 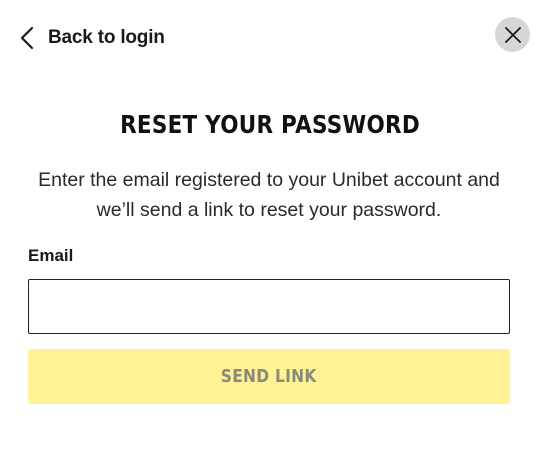 I want to click on send-link-button: SEND LINK, so click(x=269, y=376).